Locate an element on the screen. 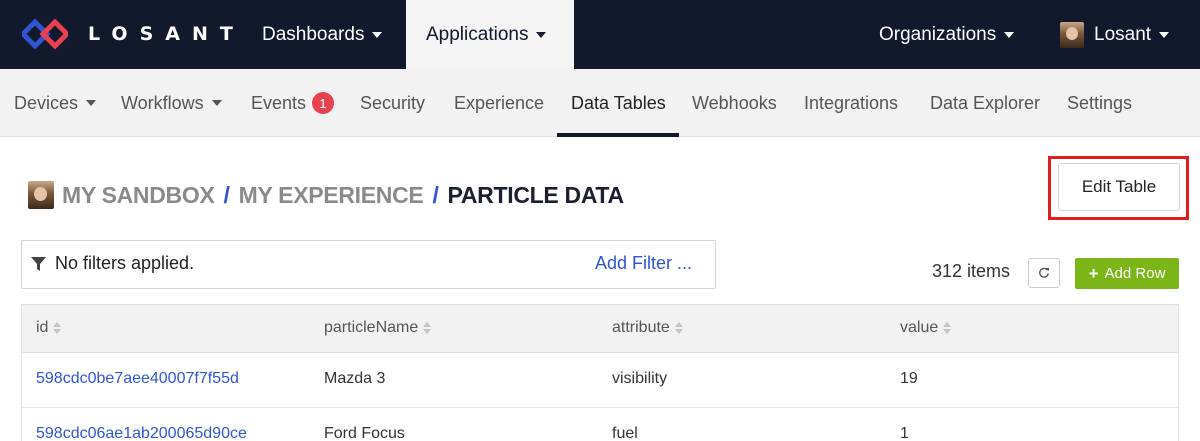 The width and height of the screenshot is (1200, 441). subnav-security: Security is located at coordinates (392, 103).